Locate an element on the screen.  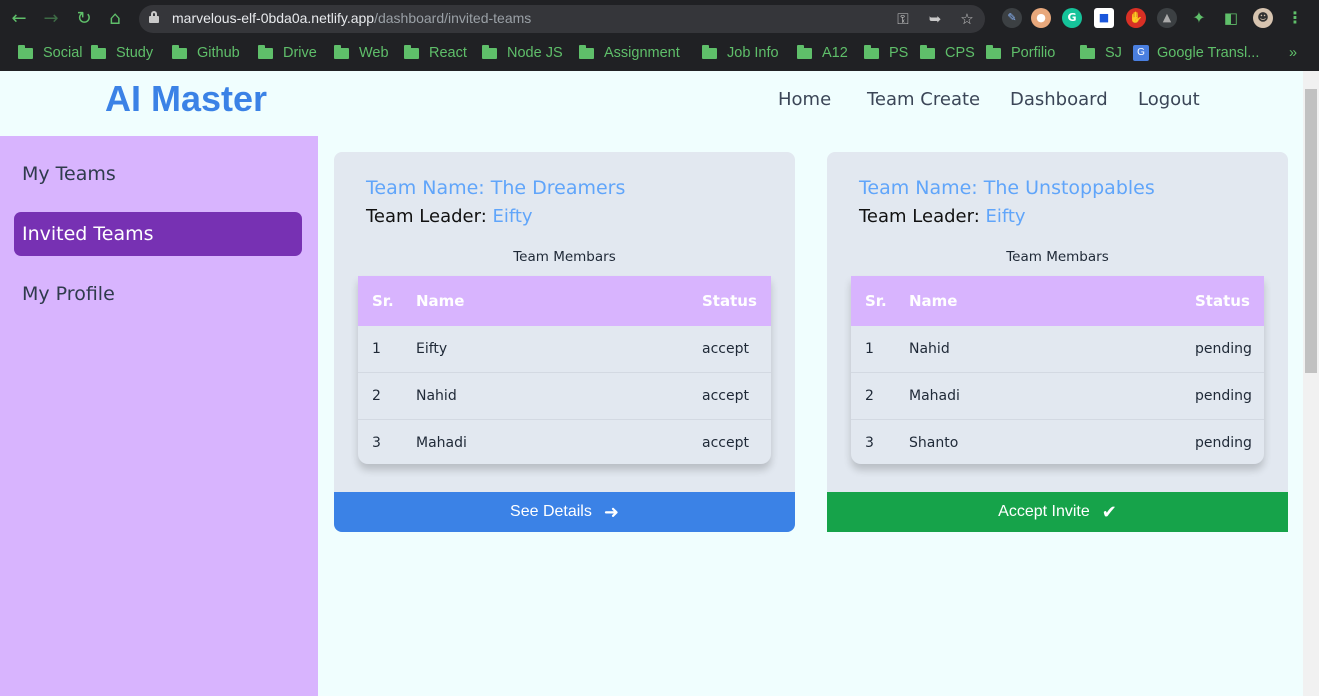
bookmark-label: A12 is located at coordinates (835, 53).